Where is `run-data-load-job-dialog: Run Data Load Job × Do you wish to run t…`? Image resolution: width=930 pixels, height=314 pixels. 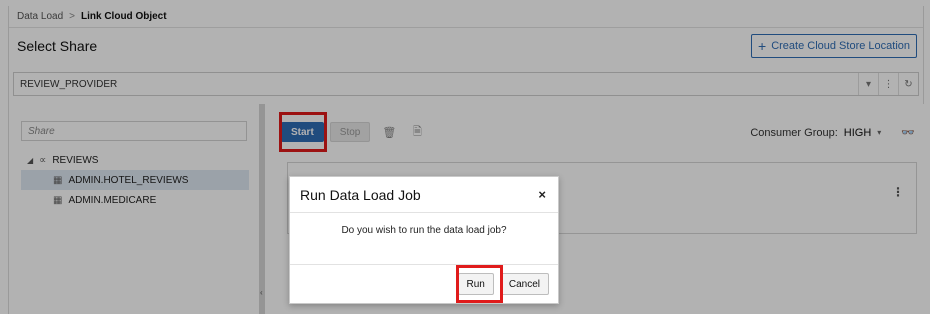 run-data-load-job-dialog: Run Data Load Job × Do you wish to run t… is located at coordinates (424, 240).